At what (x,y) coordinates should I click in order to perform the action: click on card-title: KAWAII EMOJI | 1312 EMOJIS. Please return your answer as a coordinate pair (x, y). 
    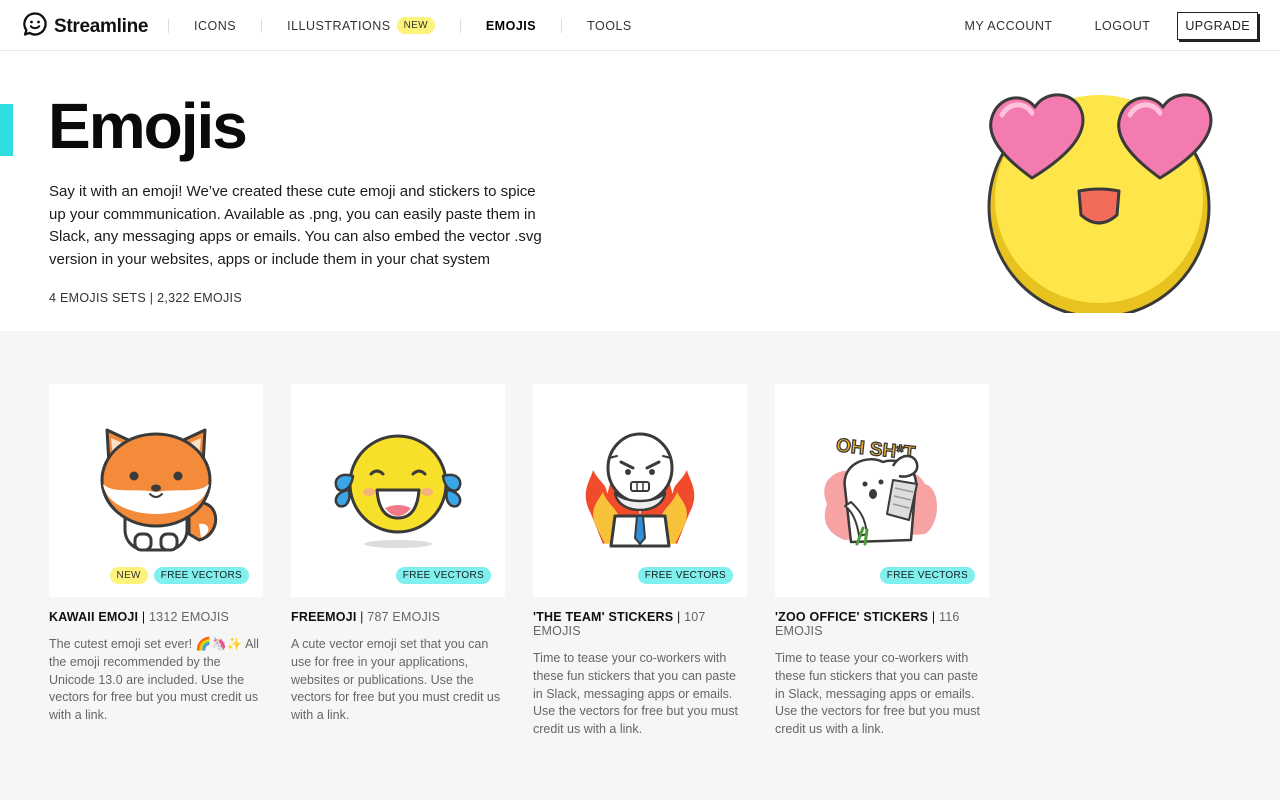
    Looking at the image, I should click on (156, 617).